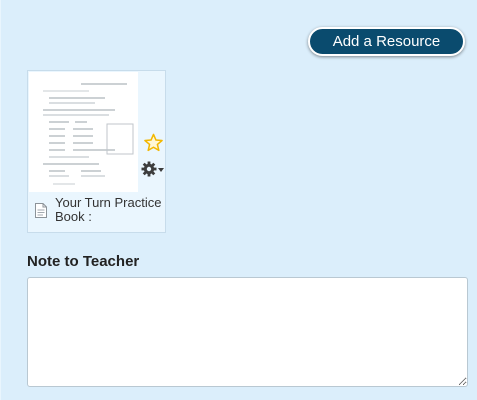  Describe the element at coordinates (386, 41) in the screenshot. I see `add-resource-button: Add a Resource` at that location.